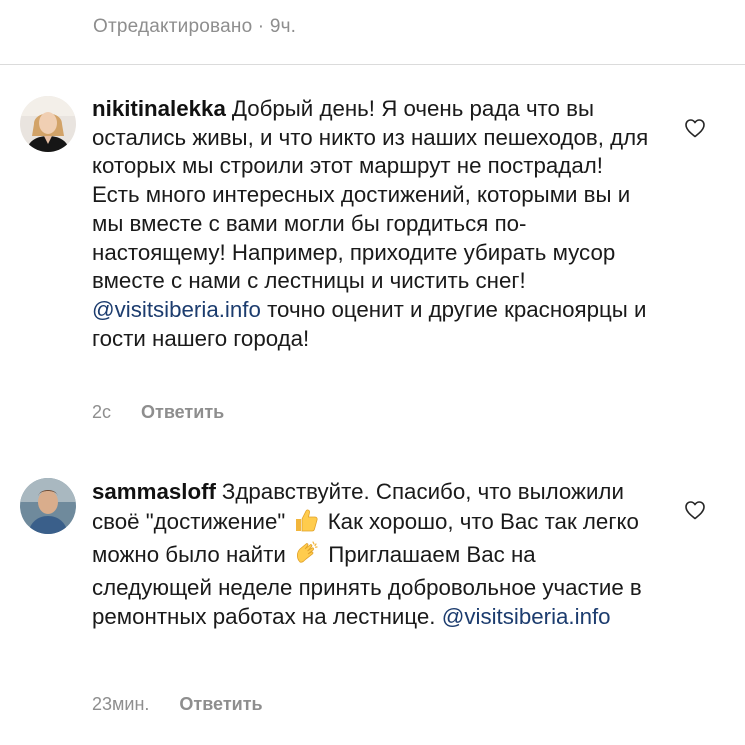  Describe the element at coordinates (177, 704) in the screenshot. I see `comment-meta: 23мин. Ответить` at that location.